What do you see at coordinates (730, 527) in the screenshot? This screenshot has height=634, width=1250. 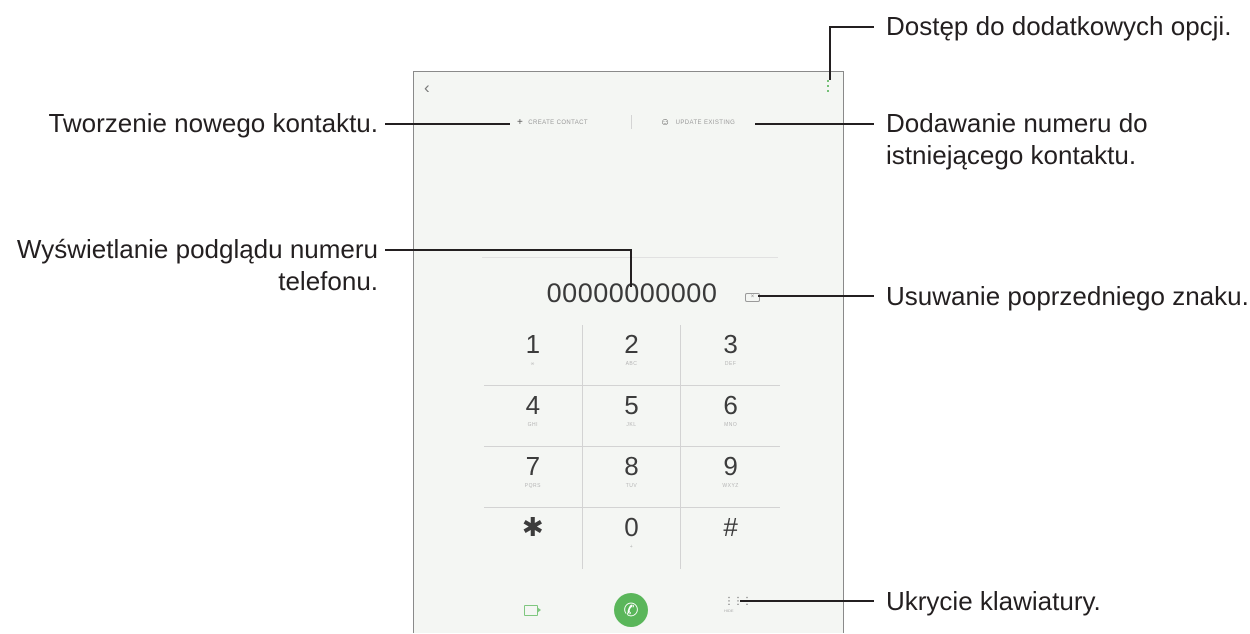 I see `key-digit: #` at bounding box center [730, 527].